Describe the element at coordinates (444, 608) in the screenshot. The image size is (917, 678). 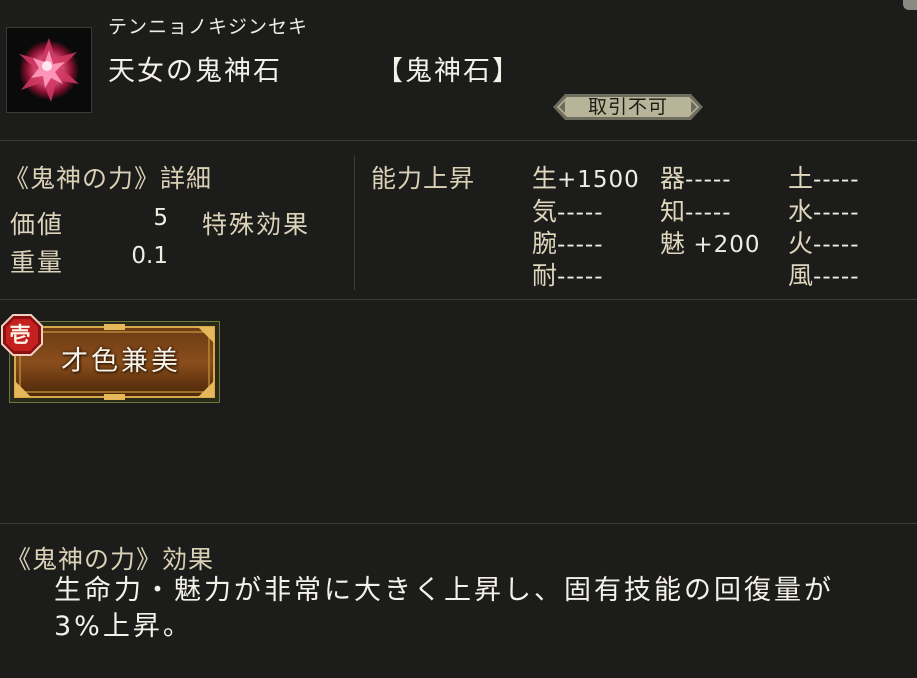
I see `effect-description: 生命力・魅力が非常に大きく上昇し、固有技能の回復量が3%上昇。` at that location.